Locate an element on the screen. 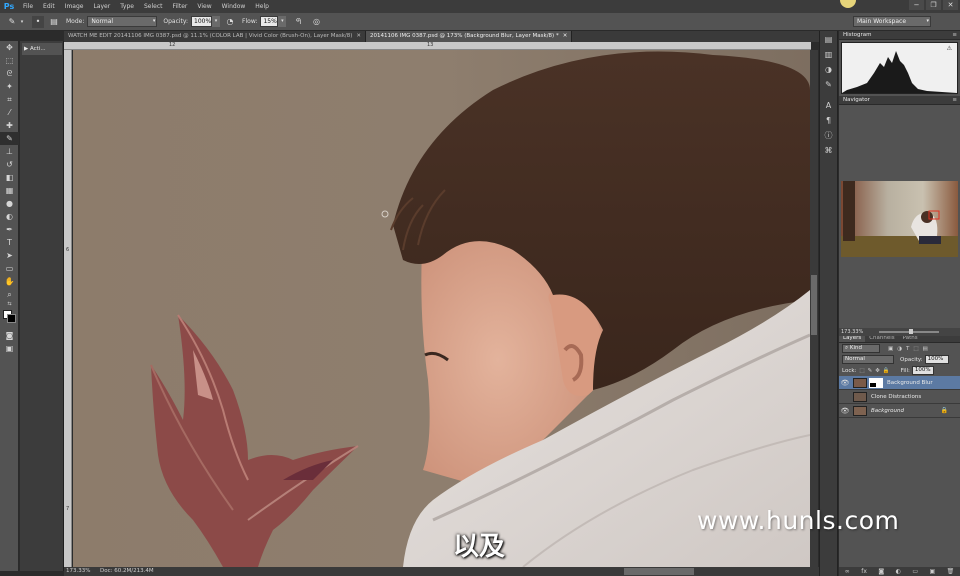 This screenshot has width=960, height=576. path-select-tool-icon: ➤ is located at coordinates (9, 255).